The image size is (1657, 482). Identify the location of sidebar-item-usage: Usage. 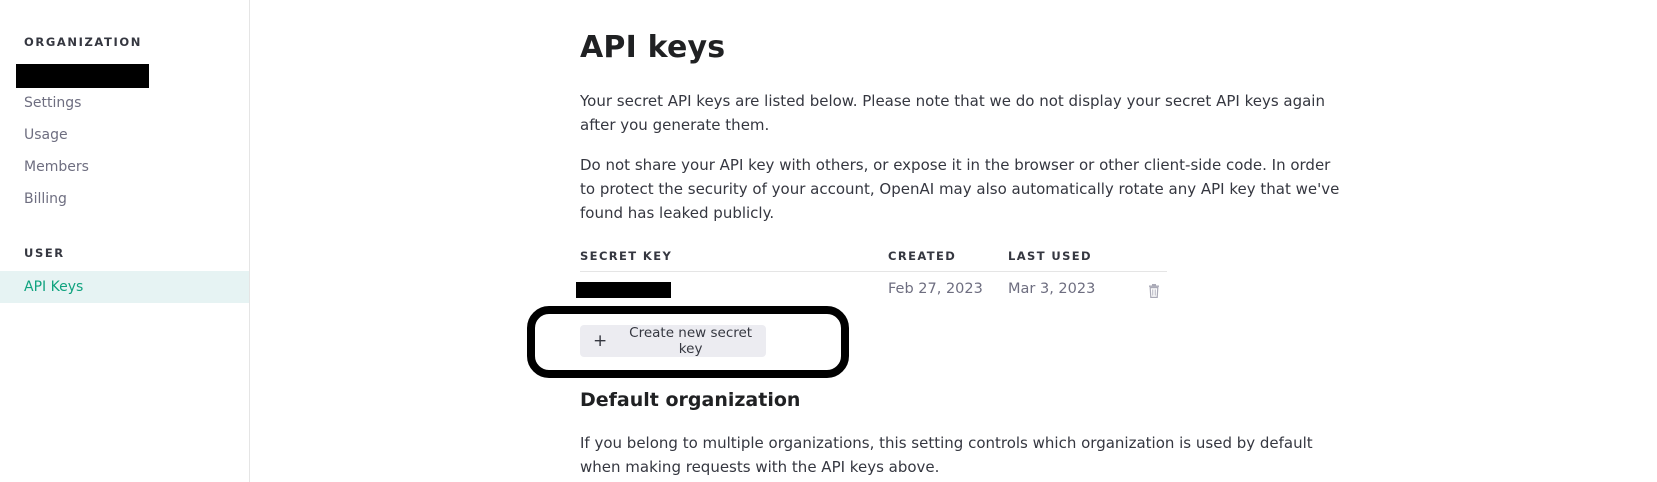
(124, 135).